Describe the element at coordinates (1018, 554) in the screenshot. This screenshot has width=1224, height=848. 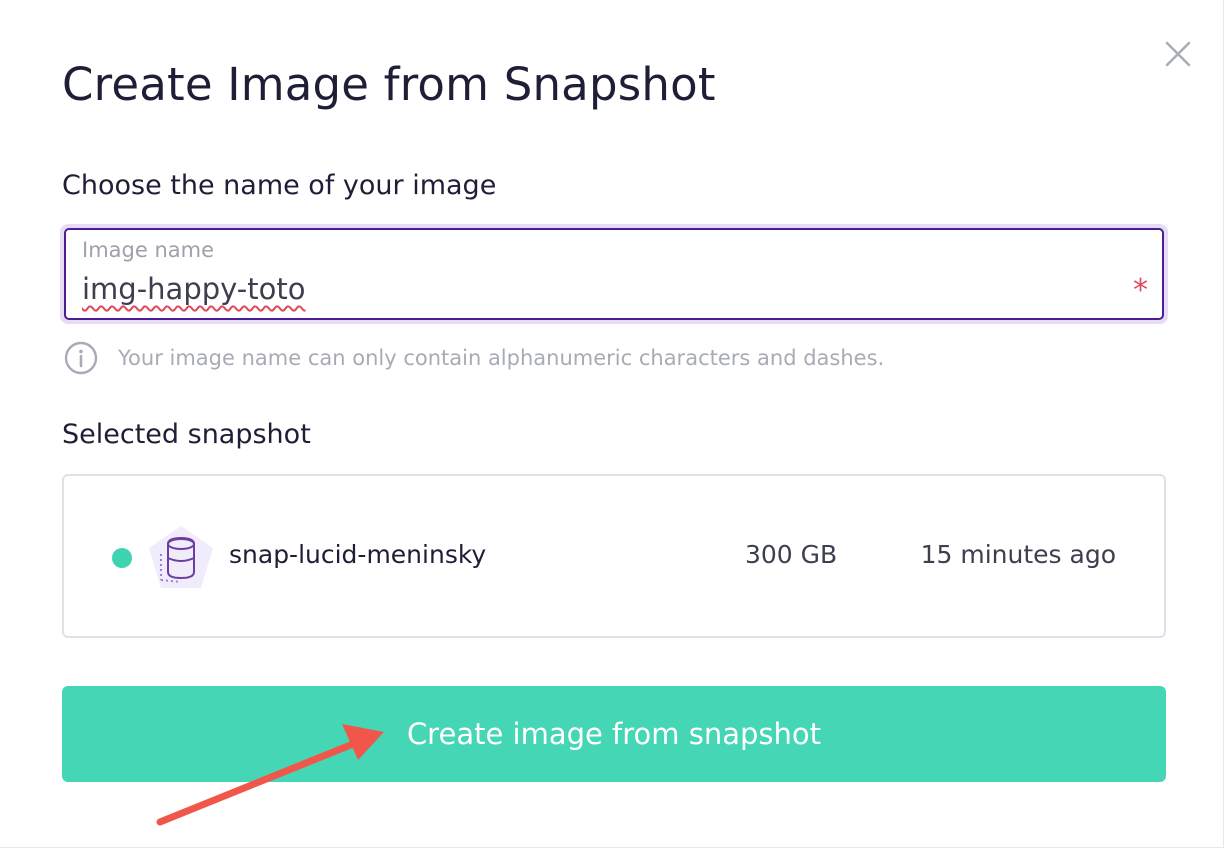
I see `snapshot-created-time: 15 minutes ago` at that location.